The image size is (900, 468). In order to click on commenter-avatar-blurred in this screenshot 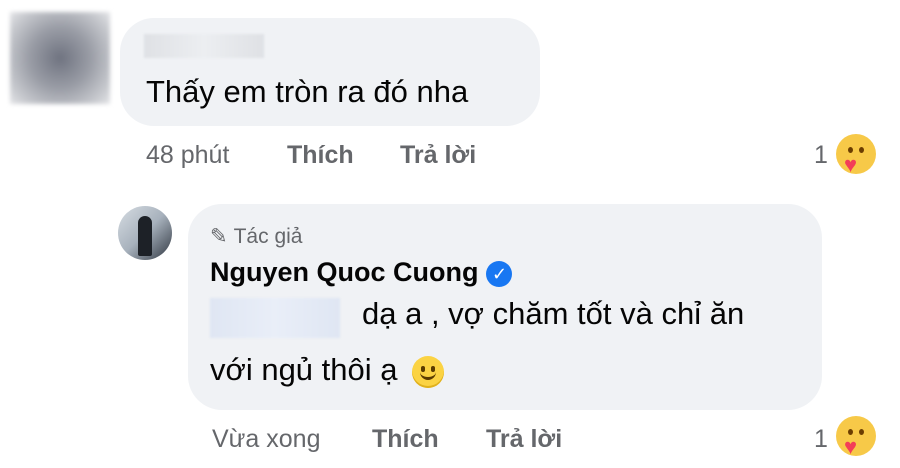, I will do `click(60, 58)`.